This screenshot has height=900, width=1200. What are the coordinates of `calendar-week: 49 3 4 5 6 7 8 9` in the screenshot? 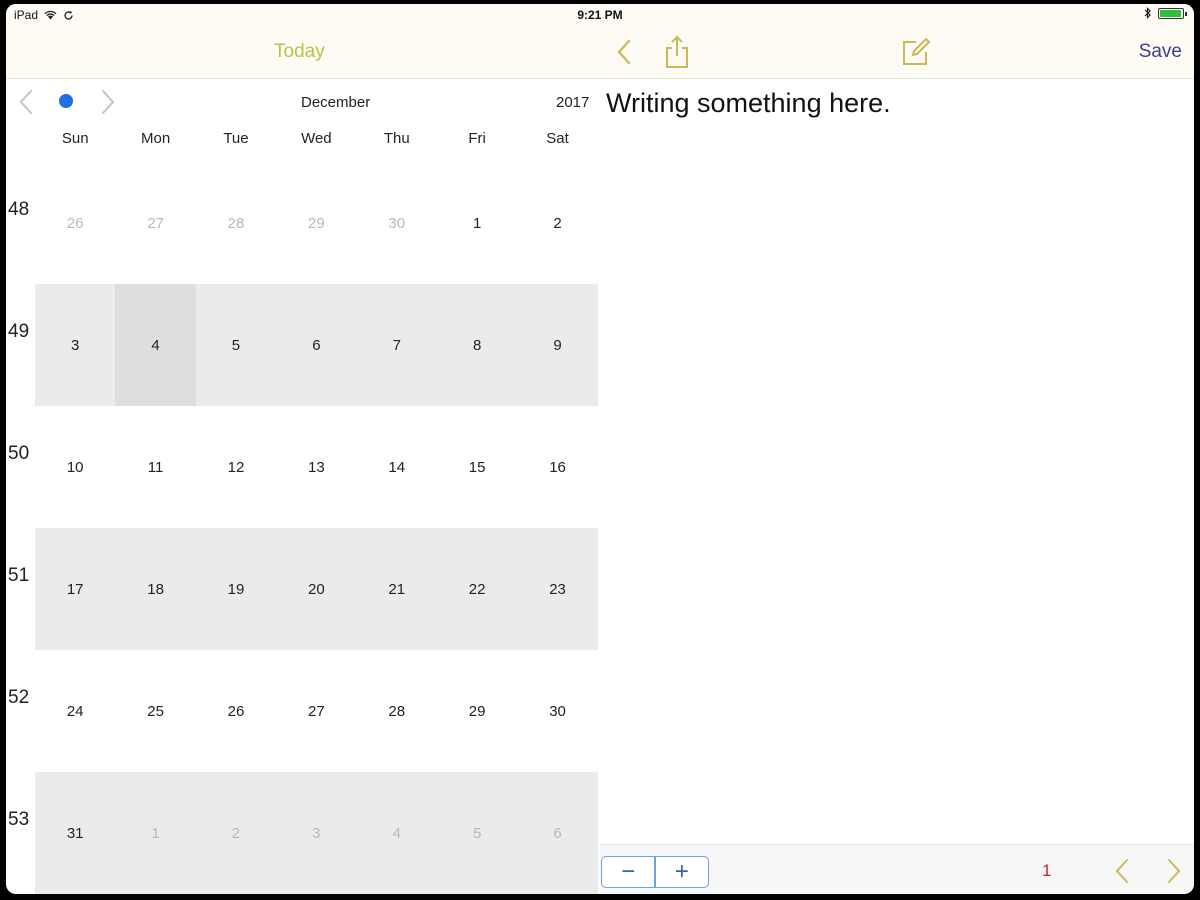 It's located at (303, 345).